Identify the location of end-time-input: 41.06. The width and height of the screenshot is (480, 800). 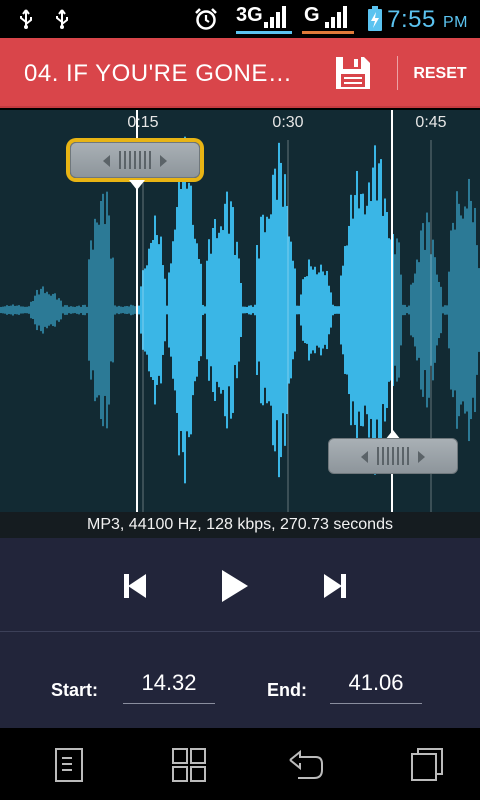
(376, 687).